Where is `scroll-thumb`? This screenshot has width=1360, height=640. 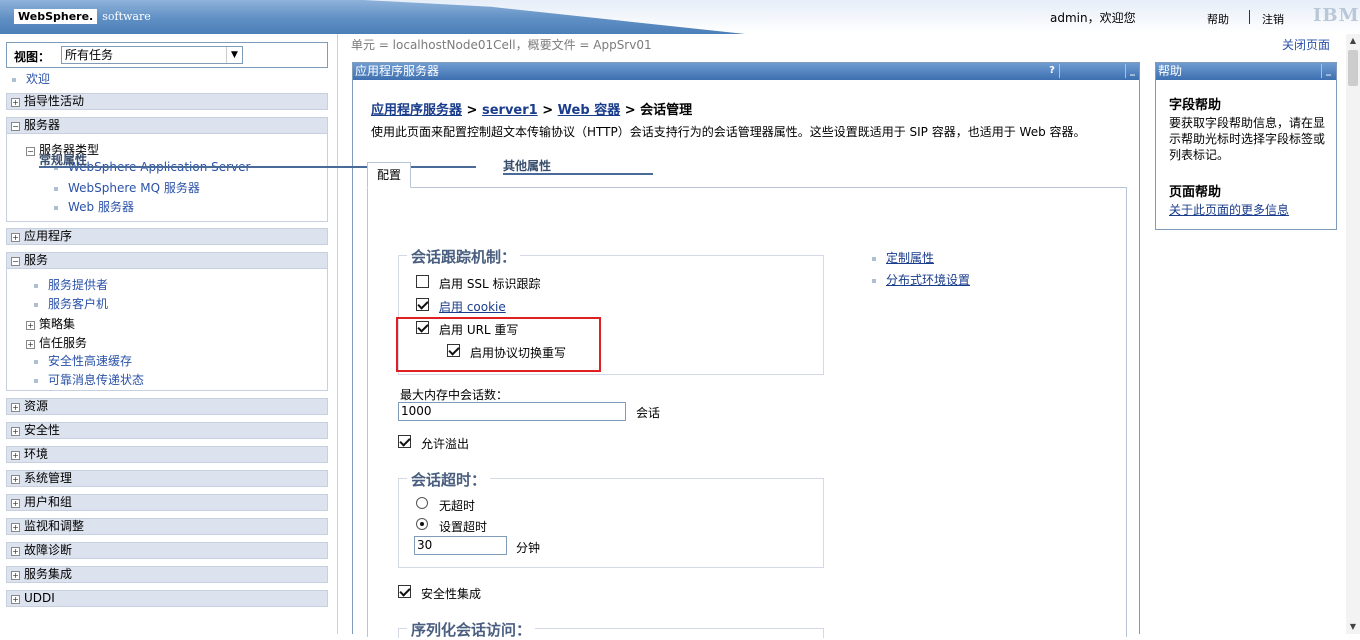 scroll-thumb is located at coordinates (1353, 68).